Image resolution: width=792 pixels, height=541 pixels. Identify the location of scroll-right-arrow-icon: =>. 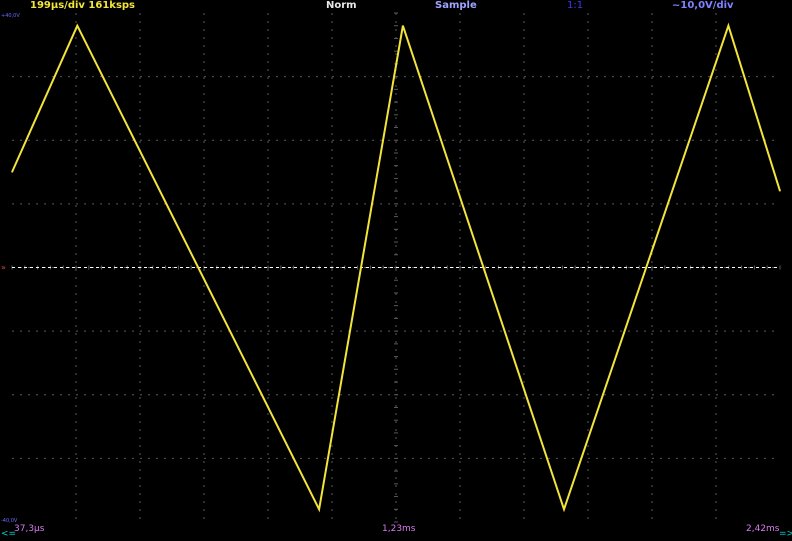
(785, 534).